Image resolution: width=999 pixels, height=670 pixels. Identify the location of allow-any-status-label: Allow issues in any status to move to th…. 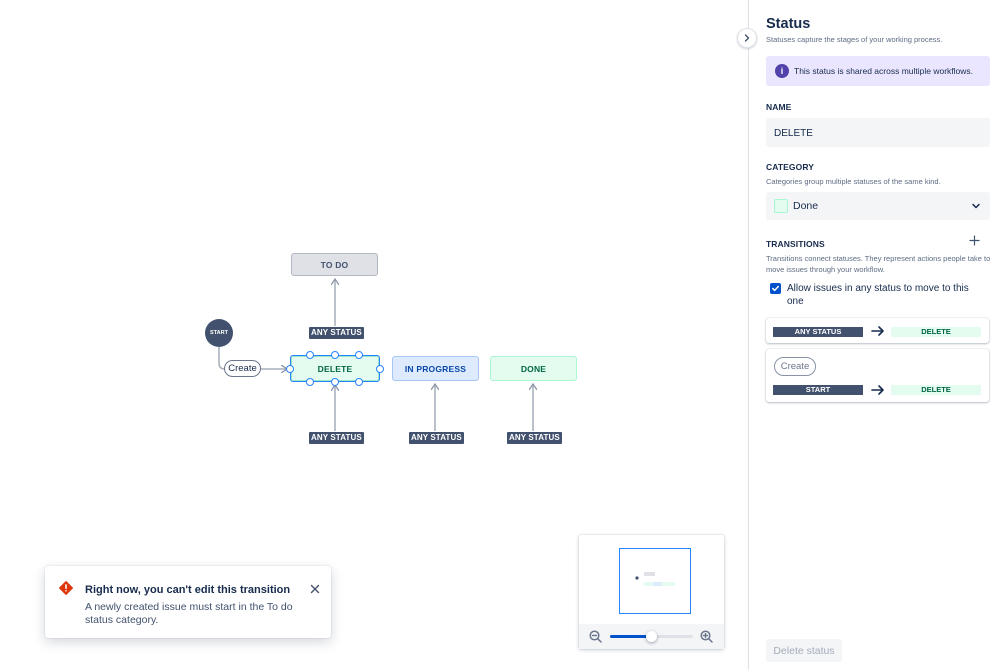
(887, 295).